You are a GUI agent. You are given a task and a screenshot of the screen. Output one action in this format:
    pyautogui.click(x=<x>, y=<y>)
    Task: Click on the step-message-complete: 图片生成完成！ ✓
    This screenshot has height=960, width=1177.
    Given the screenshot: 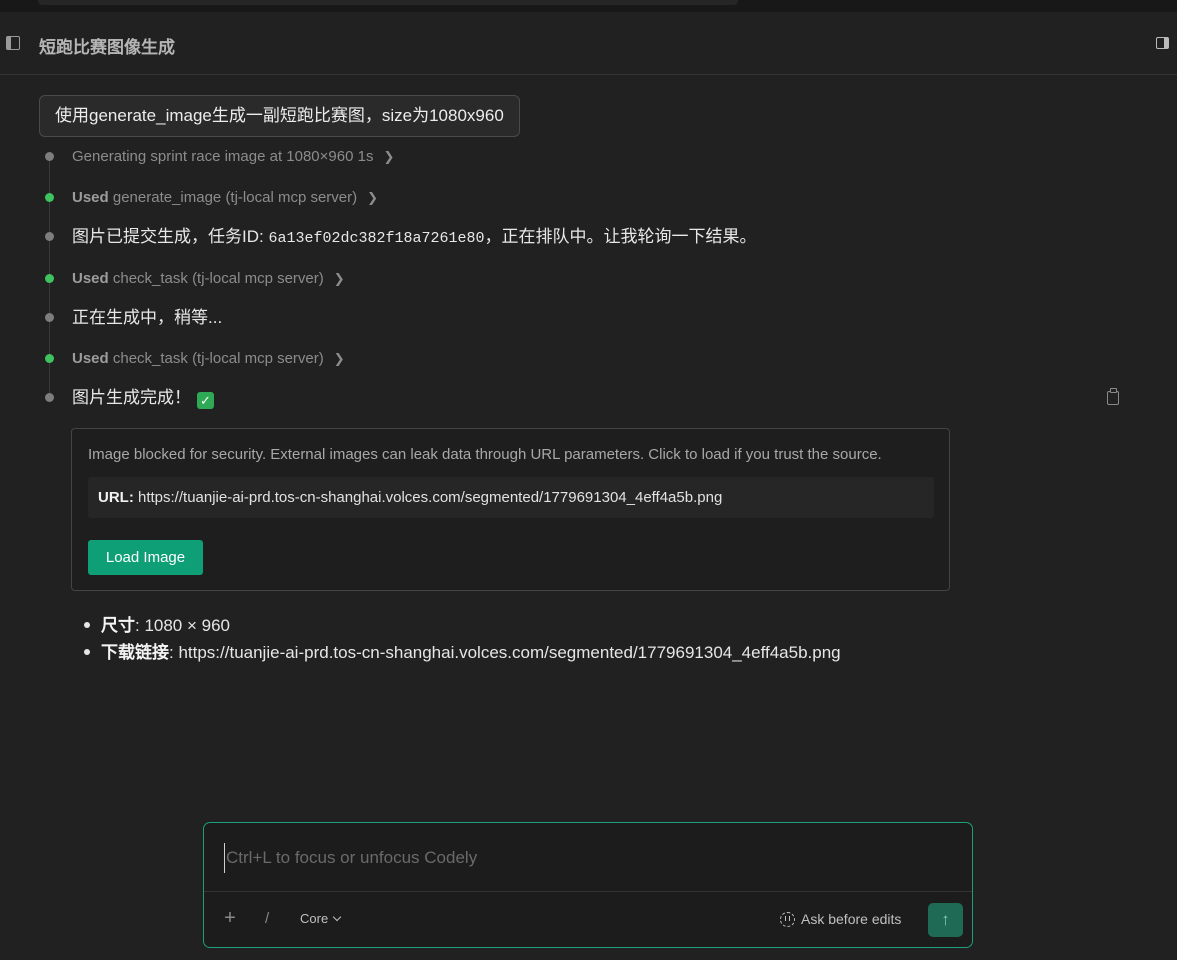 What is the action you would take?
    pyautogui.click(x=550, y=398)
    